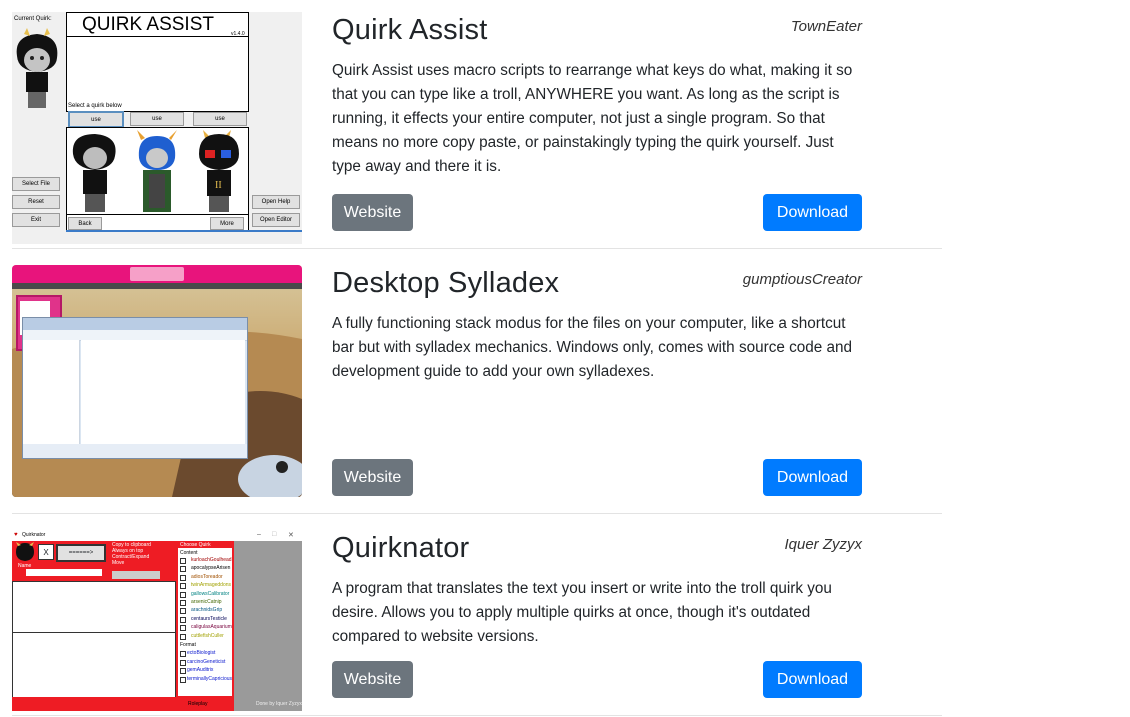 The image size is (1130, 717). What do you see at coordinates (157, 274) in the screenshot?
I see `sylladex-toolbar-icon` at bounding box center [157, 274].